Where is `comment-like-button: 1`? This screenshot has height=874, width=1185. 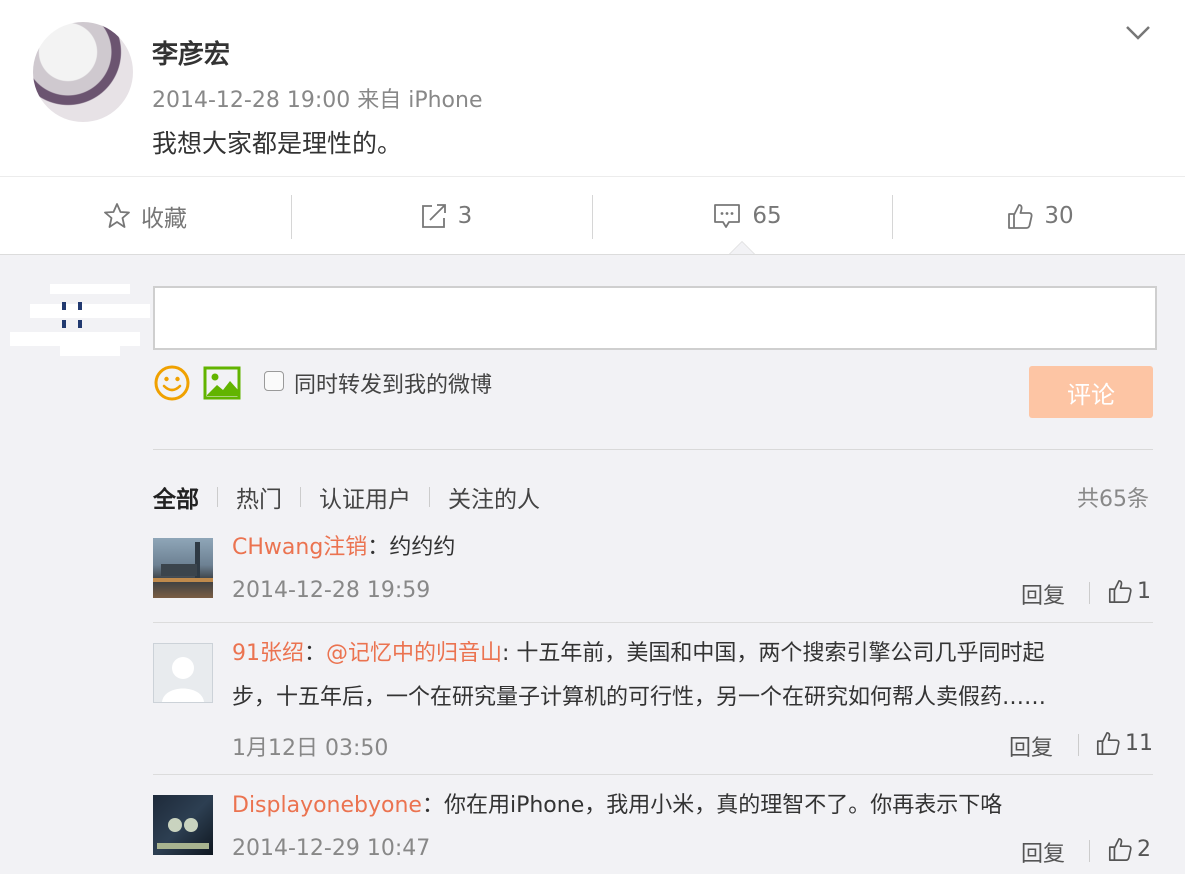 comment-like-button: 1 is located at coordinates (1129, 591).